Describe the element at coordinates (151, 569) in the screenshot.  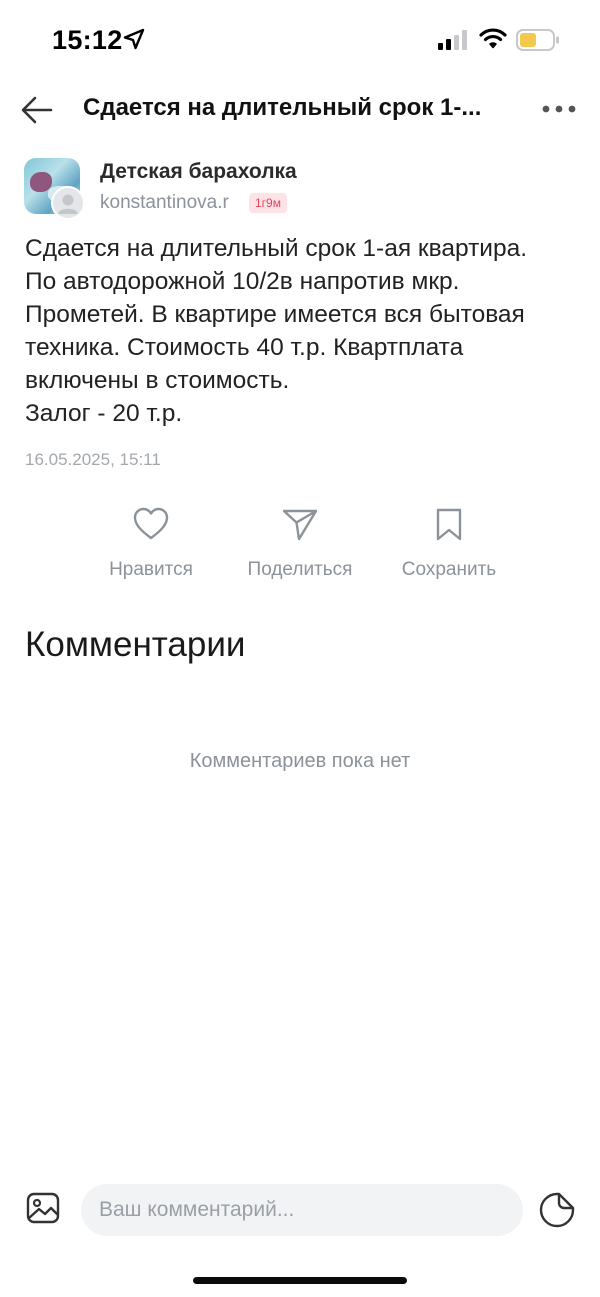
I see `like-label: Нравится` at that location.